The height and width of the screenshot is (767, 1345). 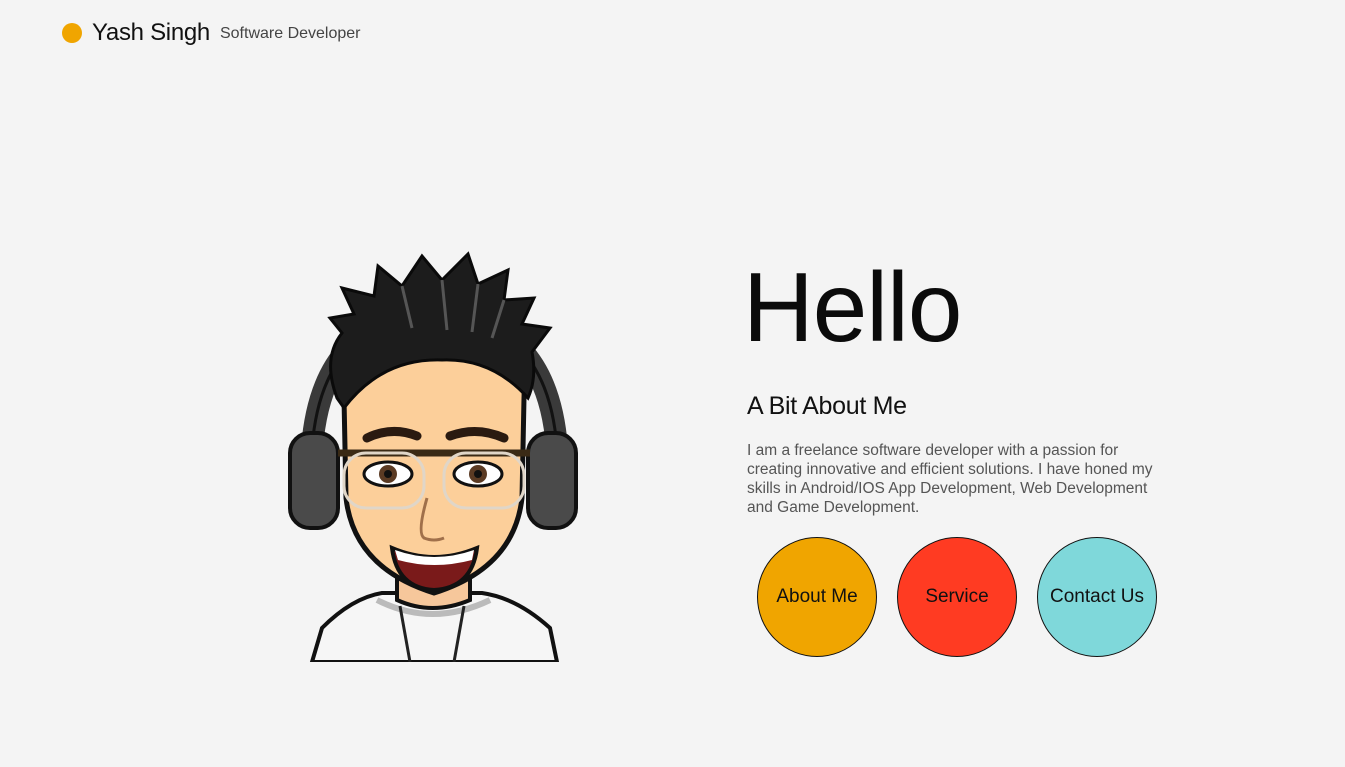 What do you see at coordinates (1097, 597) in the screenshot?
I see `contact-us-button: Contact Us` at bounding box center [1097, 597].